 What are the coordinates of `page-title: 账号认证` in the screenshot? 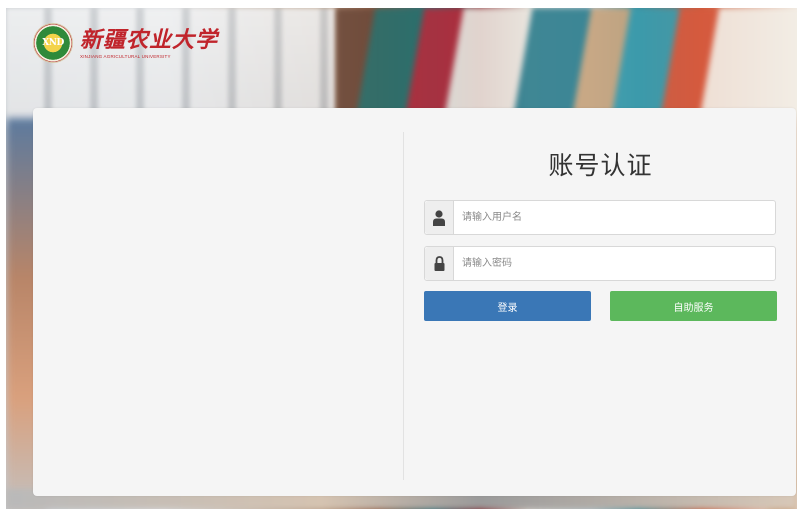 It's located at (600, 165).